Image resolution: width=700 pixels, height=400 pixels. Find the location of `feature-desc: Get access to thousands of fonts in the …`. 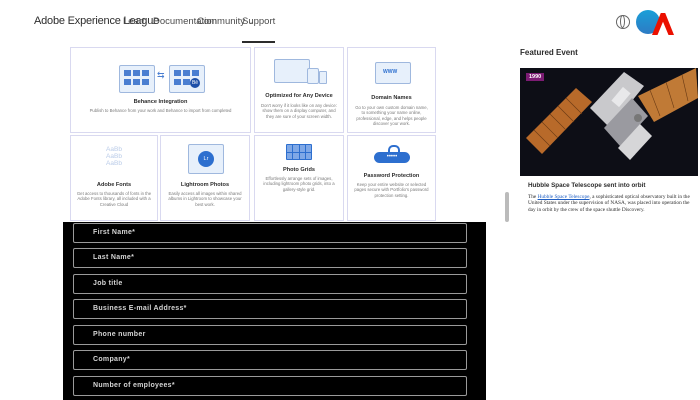

feature-desc: Get access to thousands of fonts in the … is located at coordinates (114, 199).